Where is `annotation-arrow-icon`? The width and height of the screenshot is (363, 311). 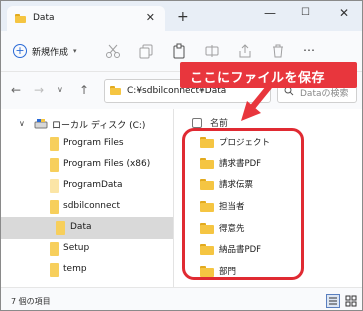 annotation-arrow-icon is located at coordinates (256, 103).